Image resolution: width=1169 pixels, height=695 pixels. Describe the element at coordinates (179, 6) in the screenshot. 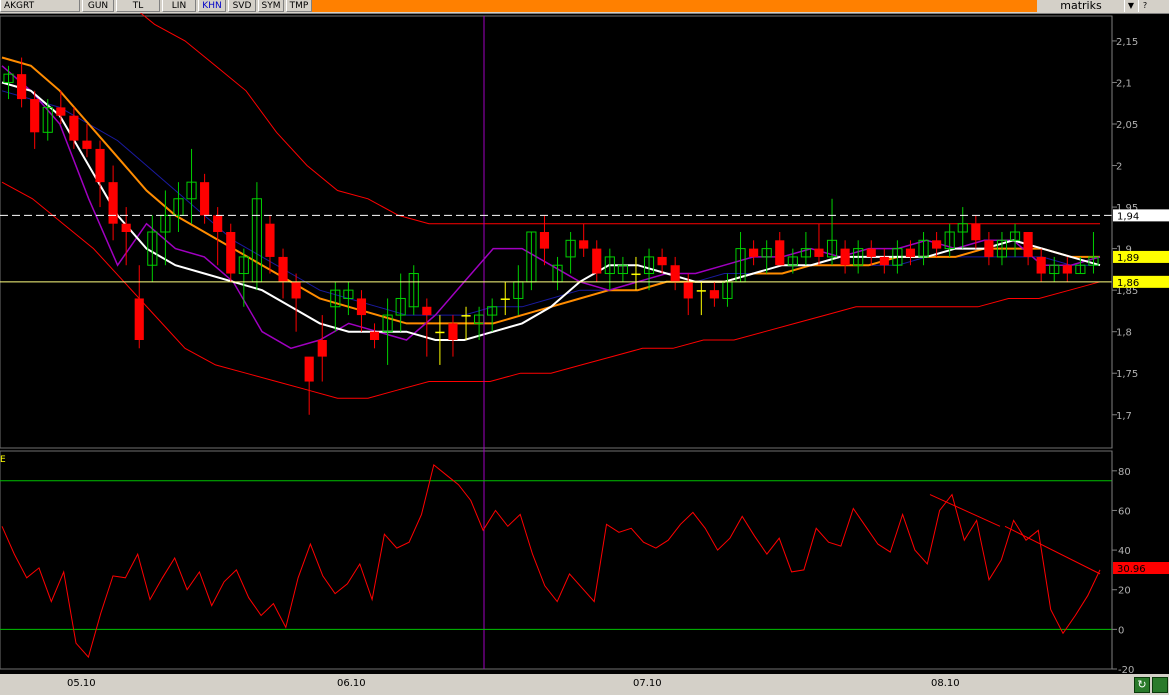

I see `scale-lin-button: LIN` at that location.